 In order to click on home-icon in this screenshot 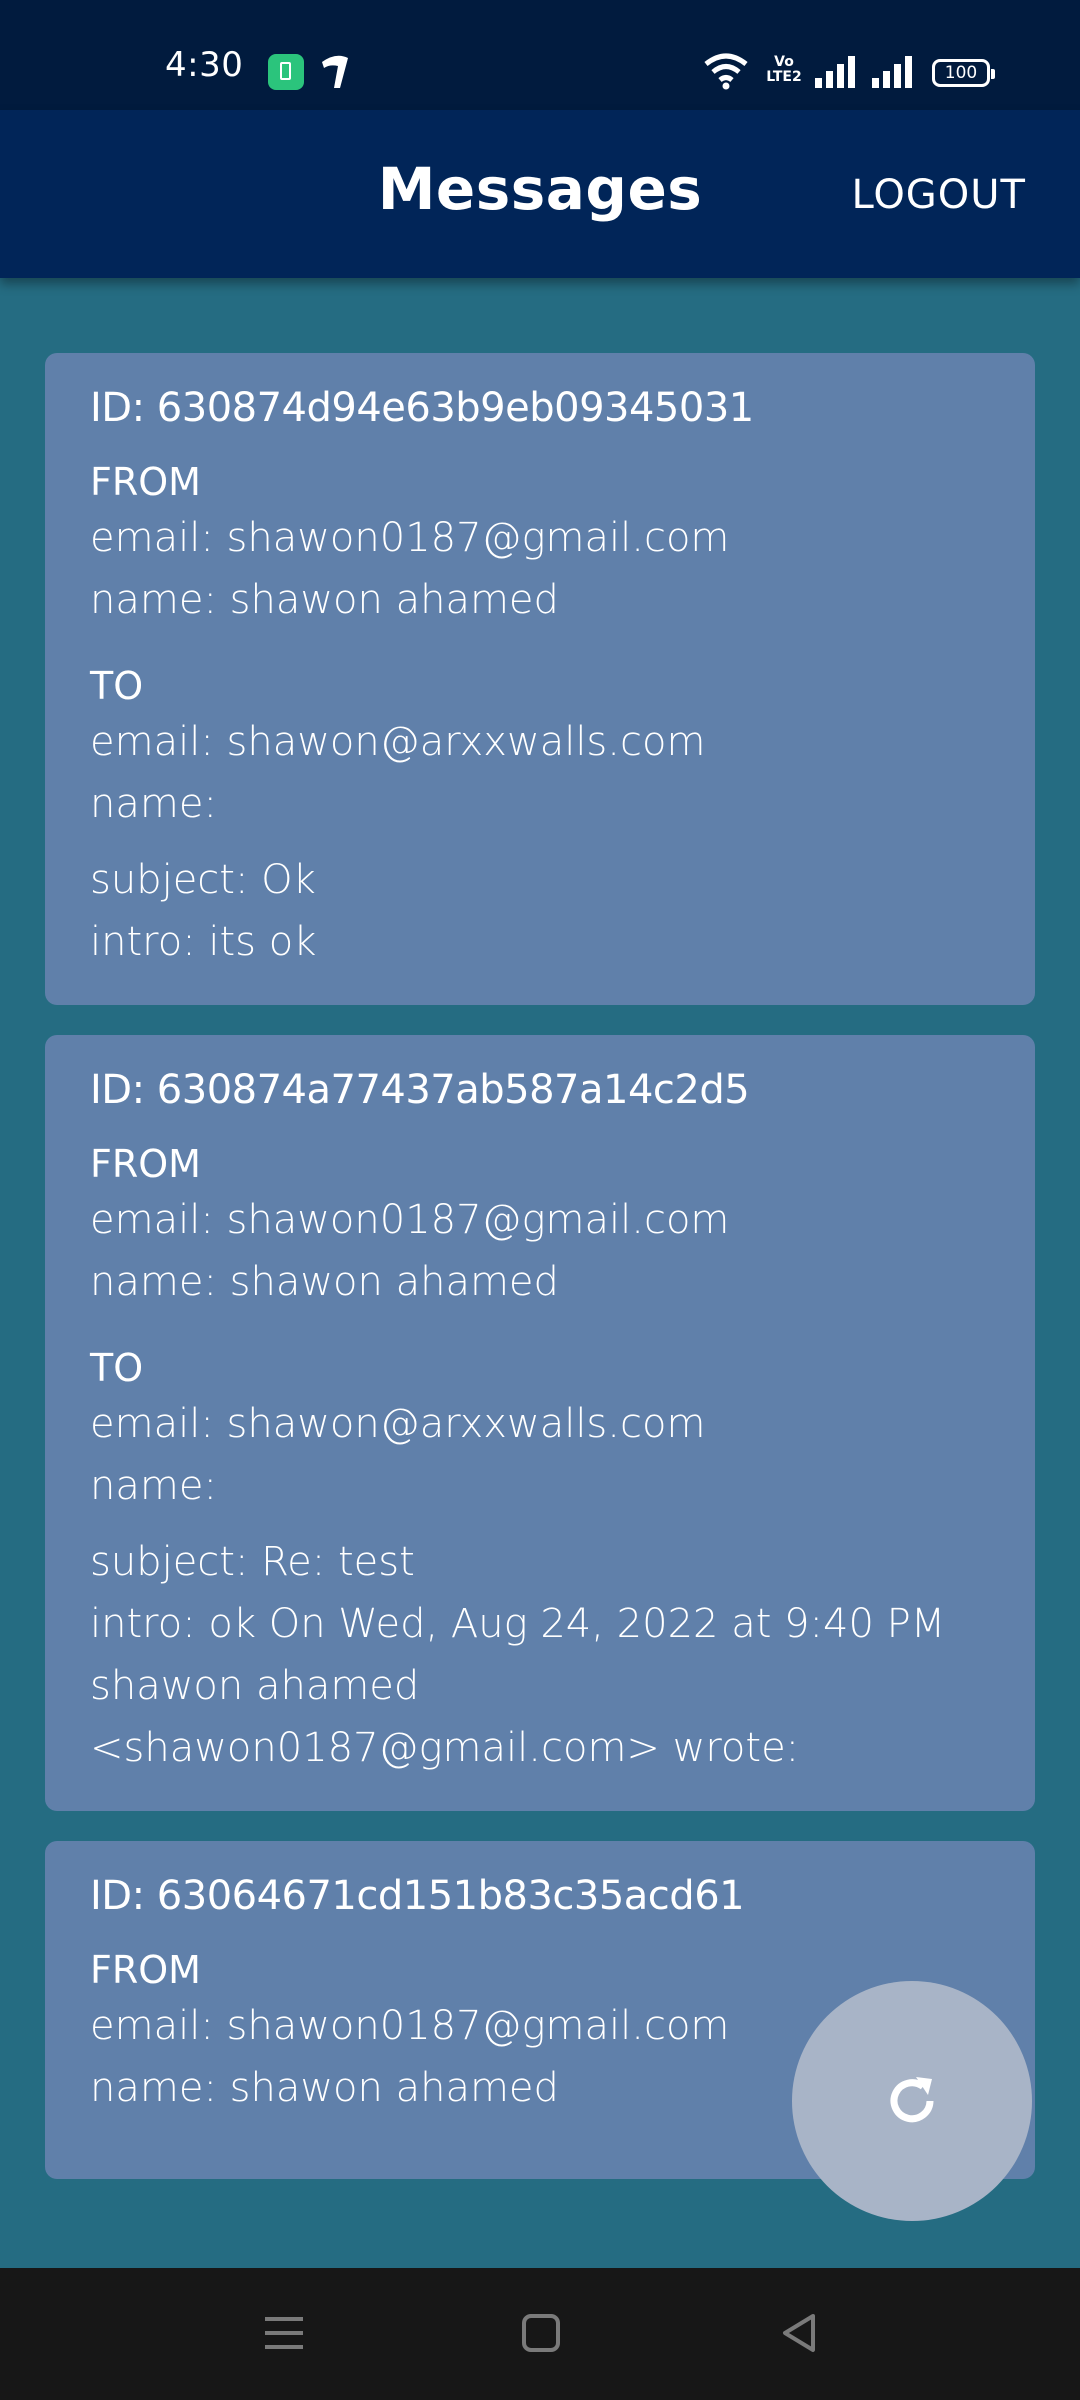, I will do `click(541, 2333)`.